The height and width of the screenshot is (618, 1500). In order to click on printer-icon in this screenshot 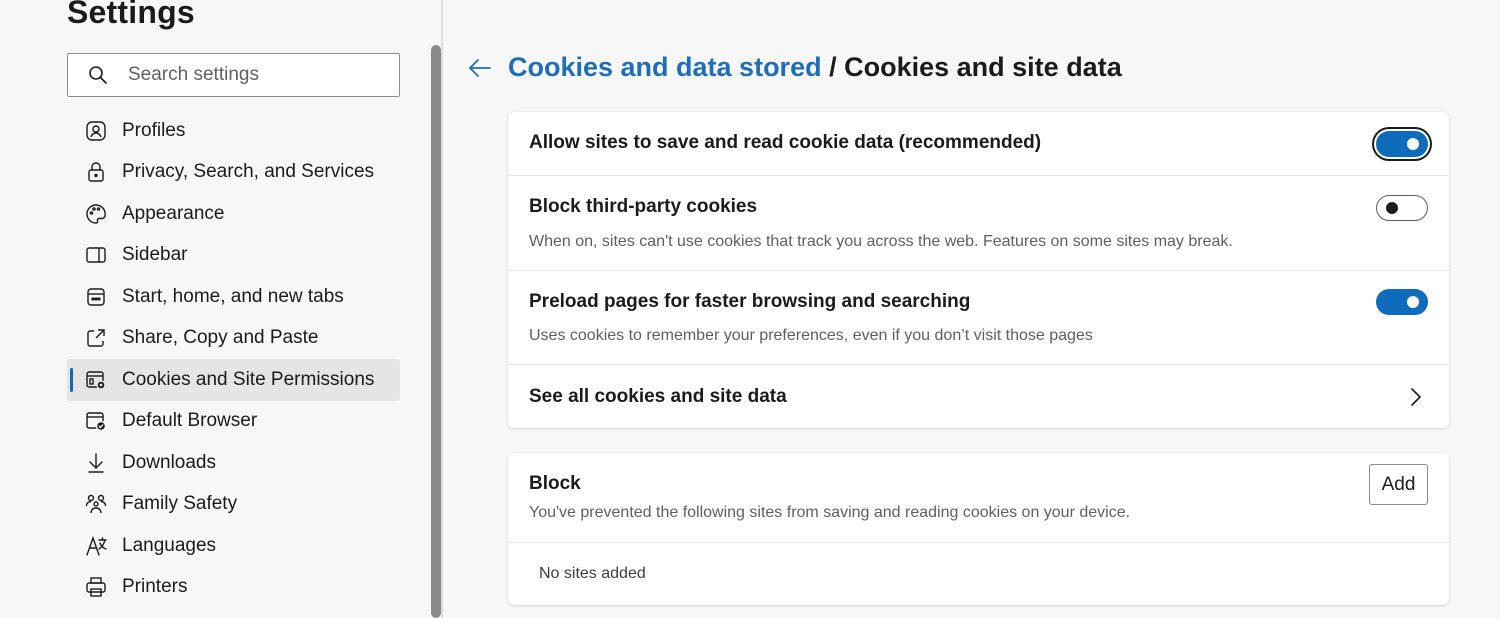, I will do `click(96, 587)`.